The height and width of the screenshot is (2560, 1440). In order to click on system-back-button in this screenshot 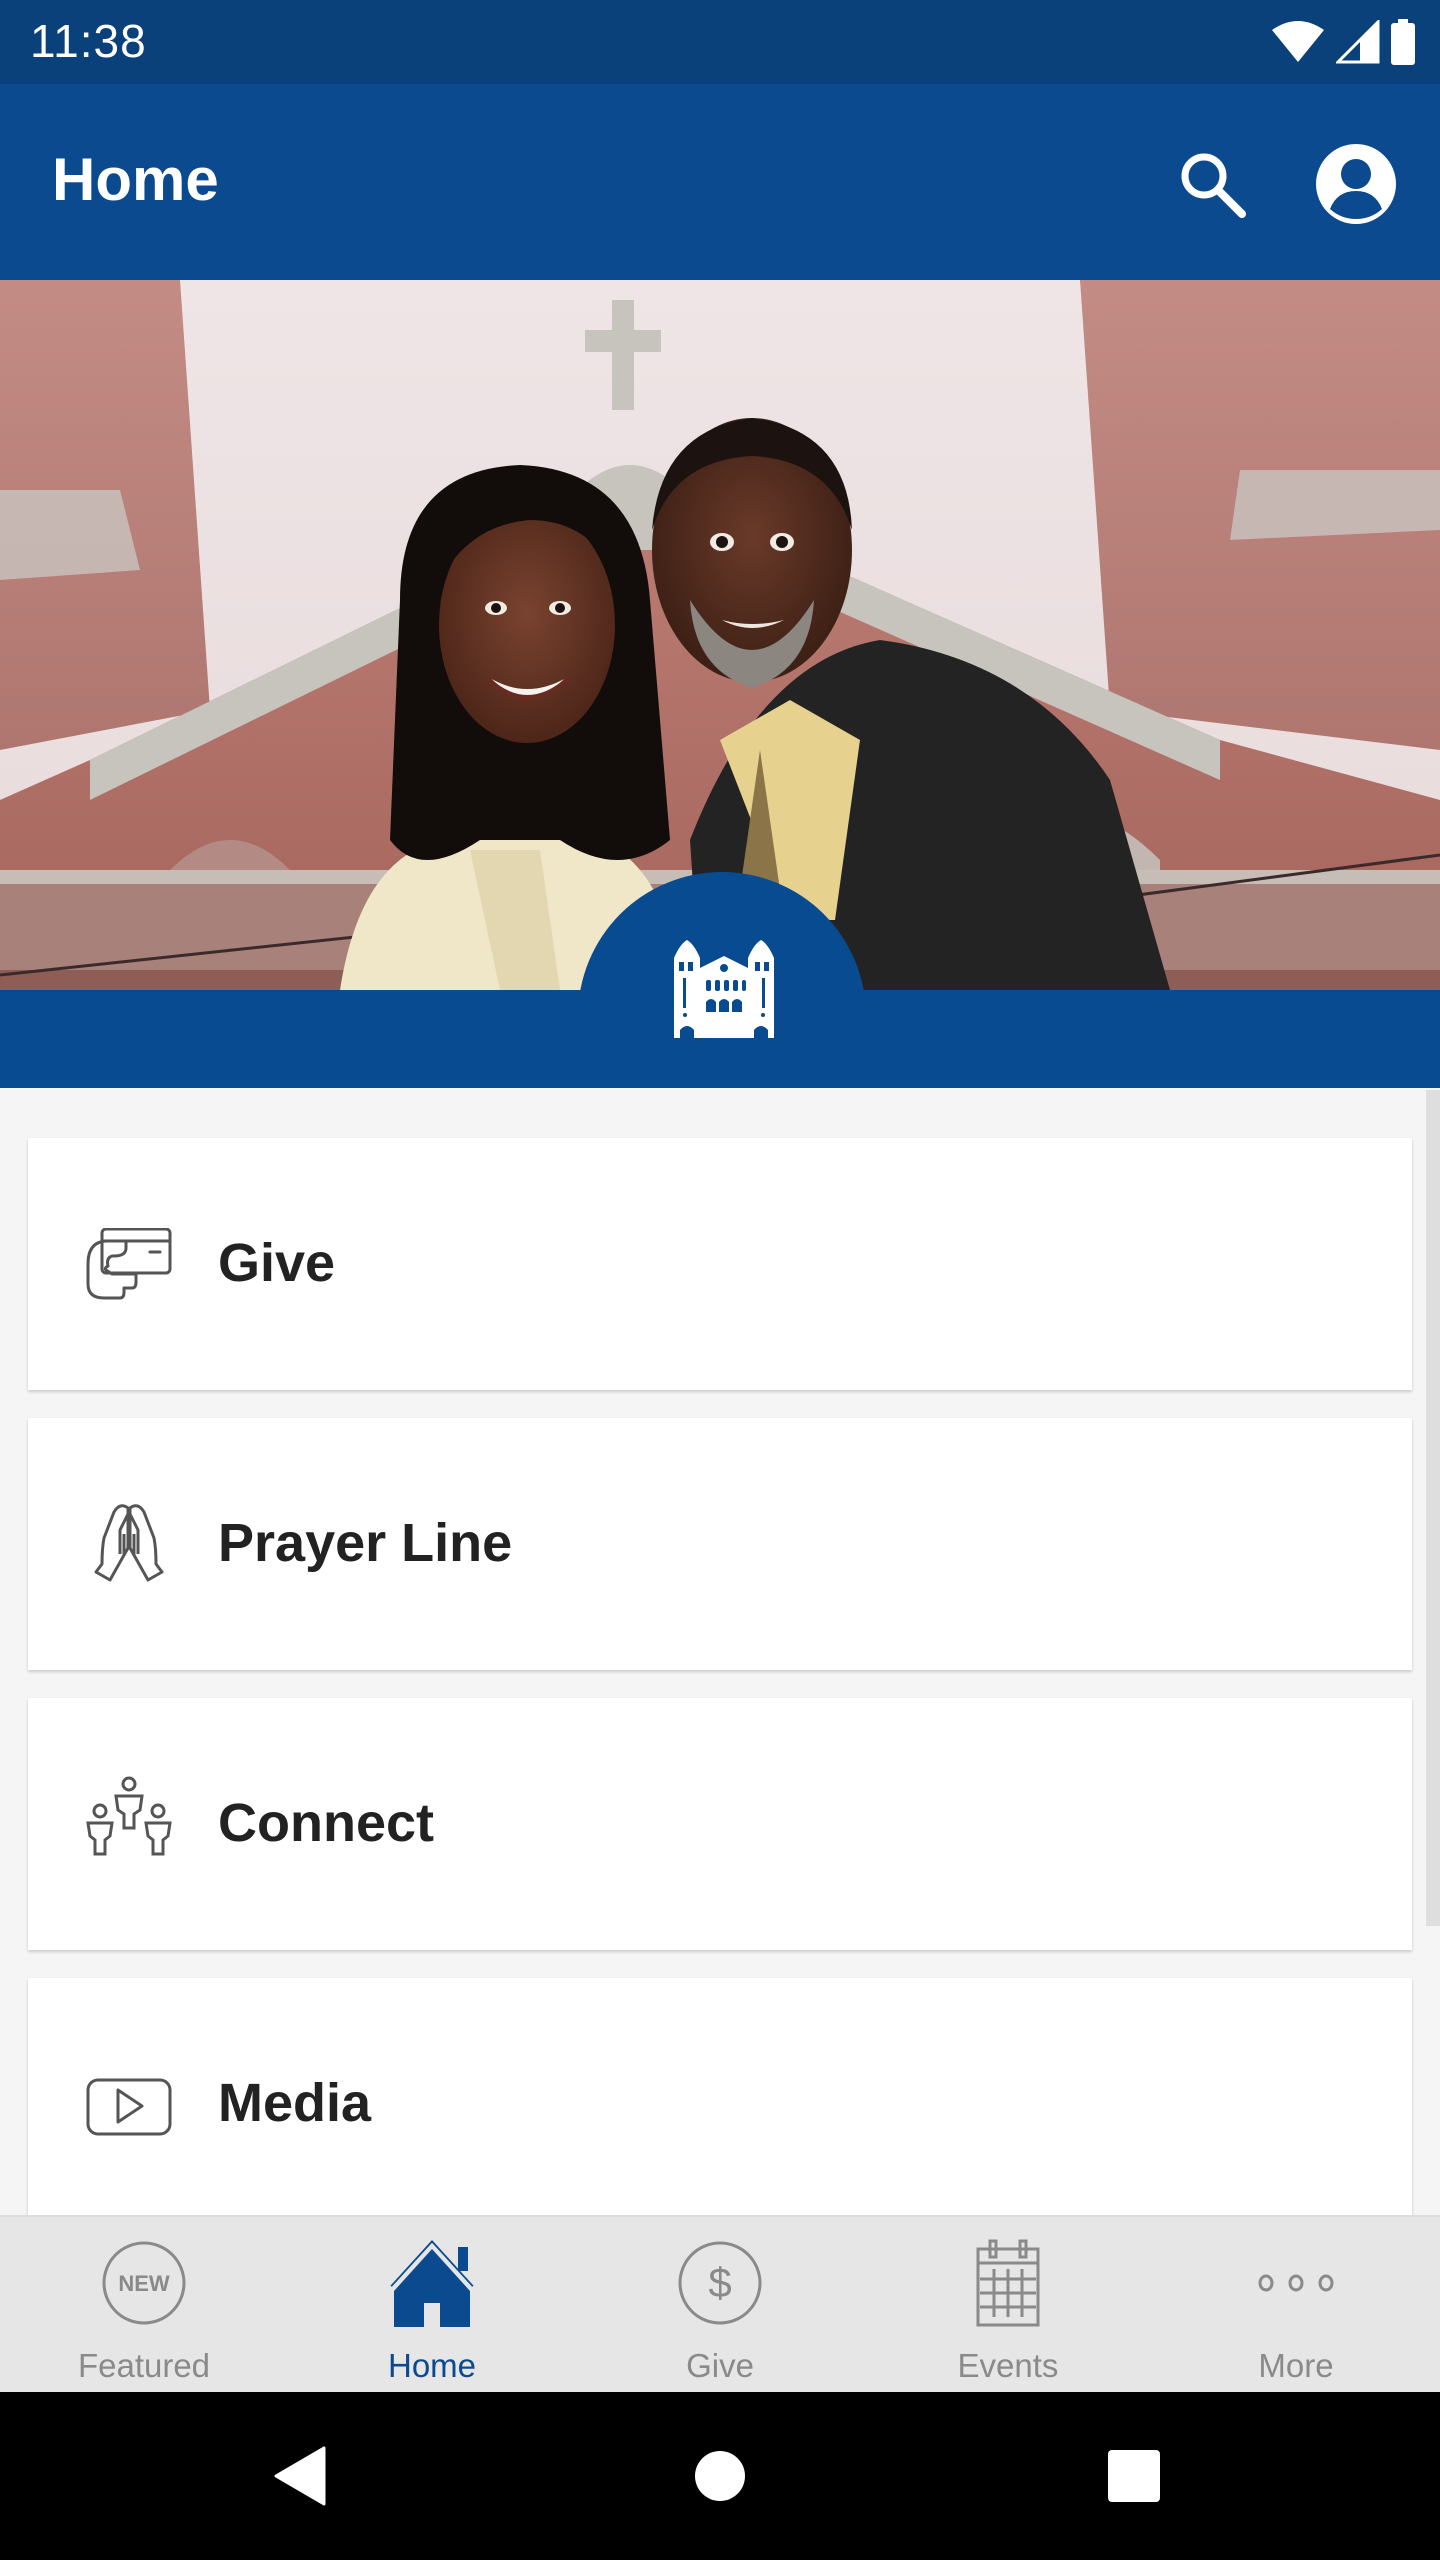, I will do `click(300, 2476)`.